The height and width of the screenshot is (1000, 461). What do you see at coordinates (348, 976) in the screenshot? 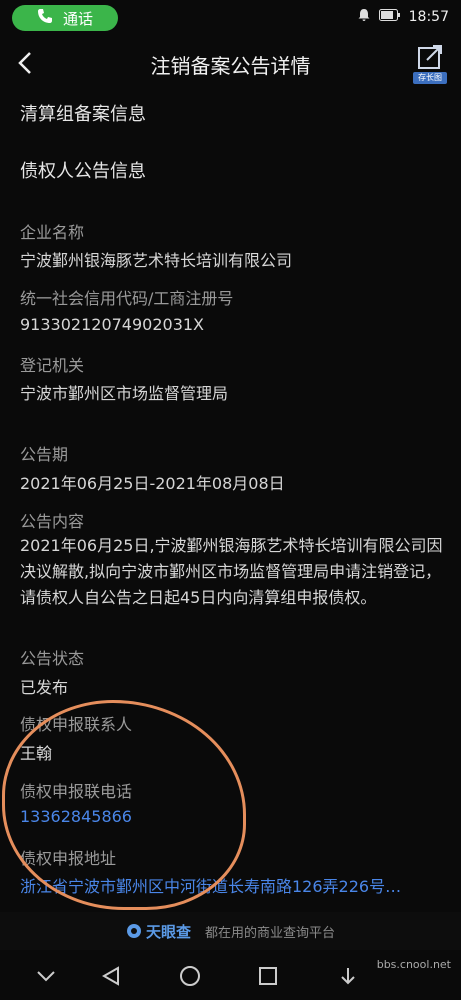
I see `nav-down-icon` at bounding box center [348, 976].